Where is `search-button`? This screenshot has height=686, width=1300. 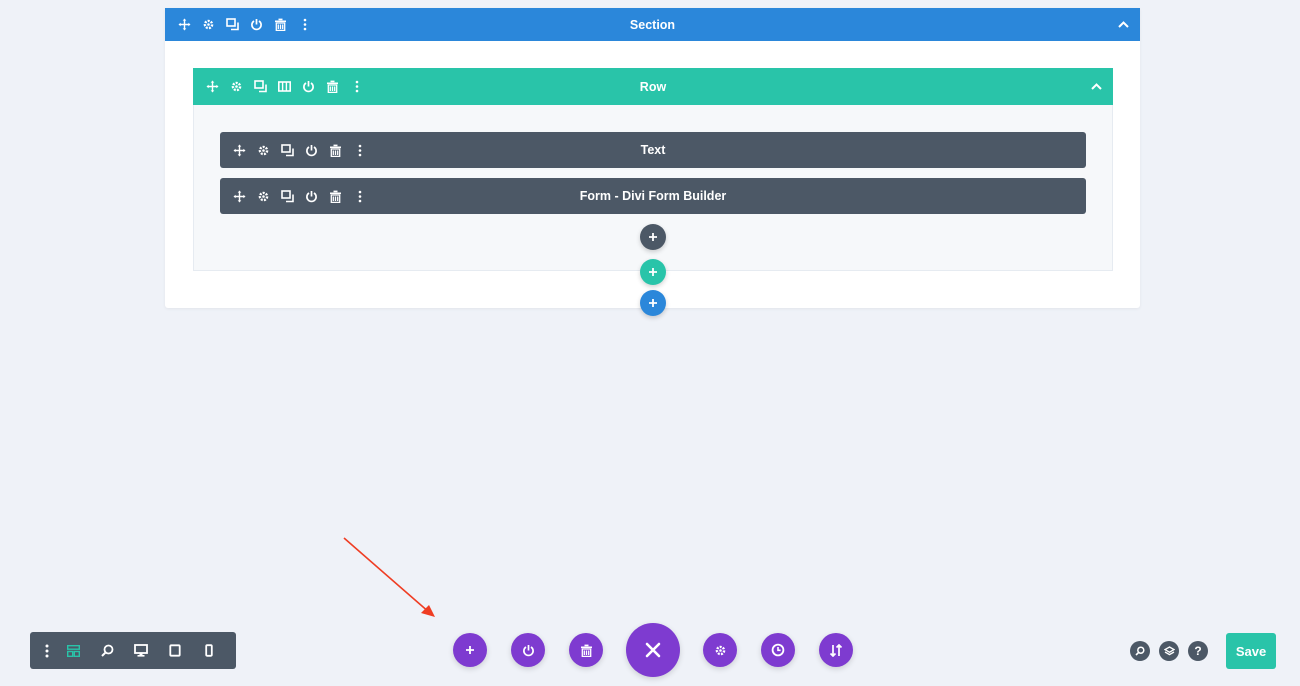
search-button is located at coordinates (1140, 651).